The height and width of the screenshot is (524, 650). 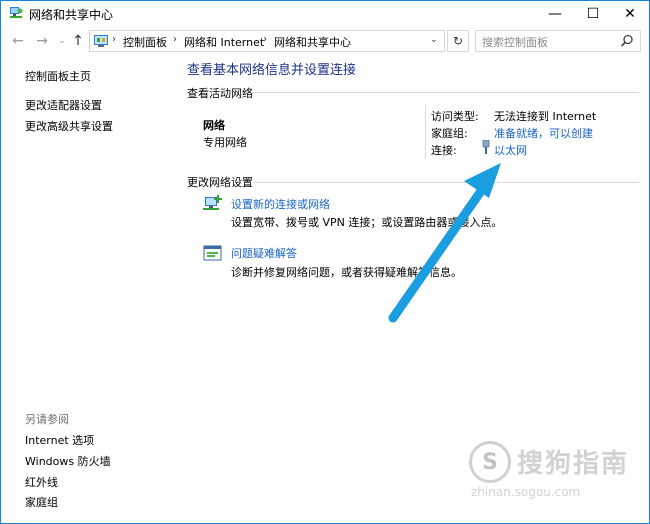 What do you see at coordinates (593, 14) in the screenshot?
I see `maximize-button: ☐` at bounding box center [593, 14].